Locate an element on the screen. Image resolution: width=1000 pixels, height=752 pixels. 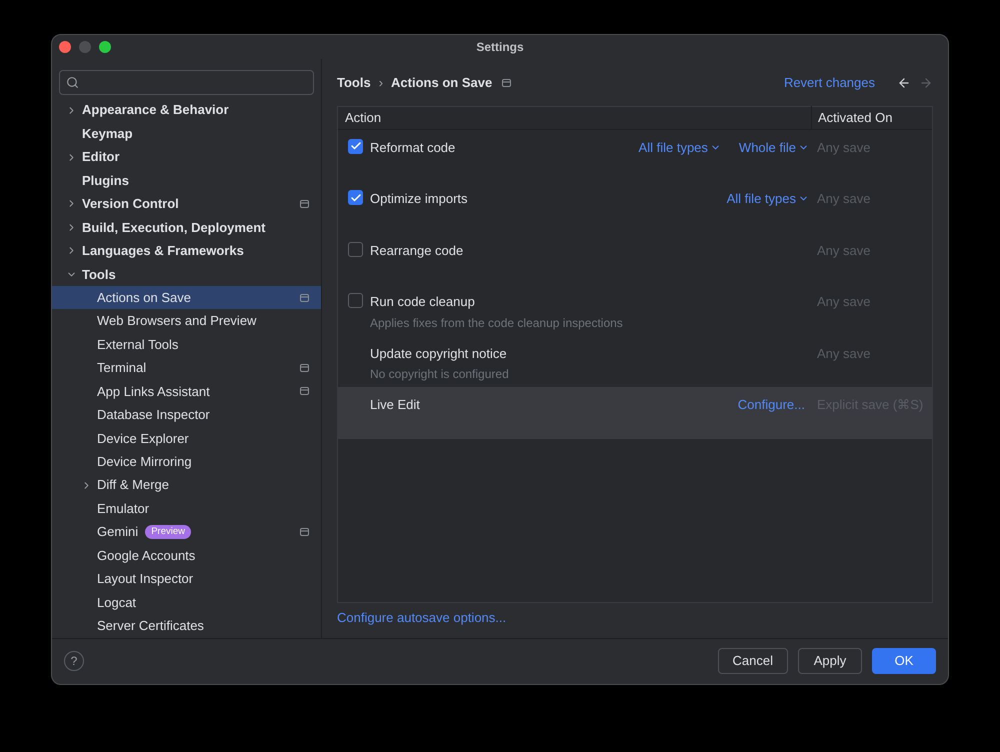
window-title: Settings is located at coordinates (500, 47).